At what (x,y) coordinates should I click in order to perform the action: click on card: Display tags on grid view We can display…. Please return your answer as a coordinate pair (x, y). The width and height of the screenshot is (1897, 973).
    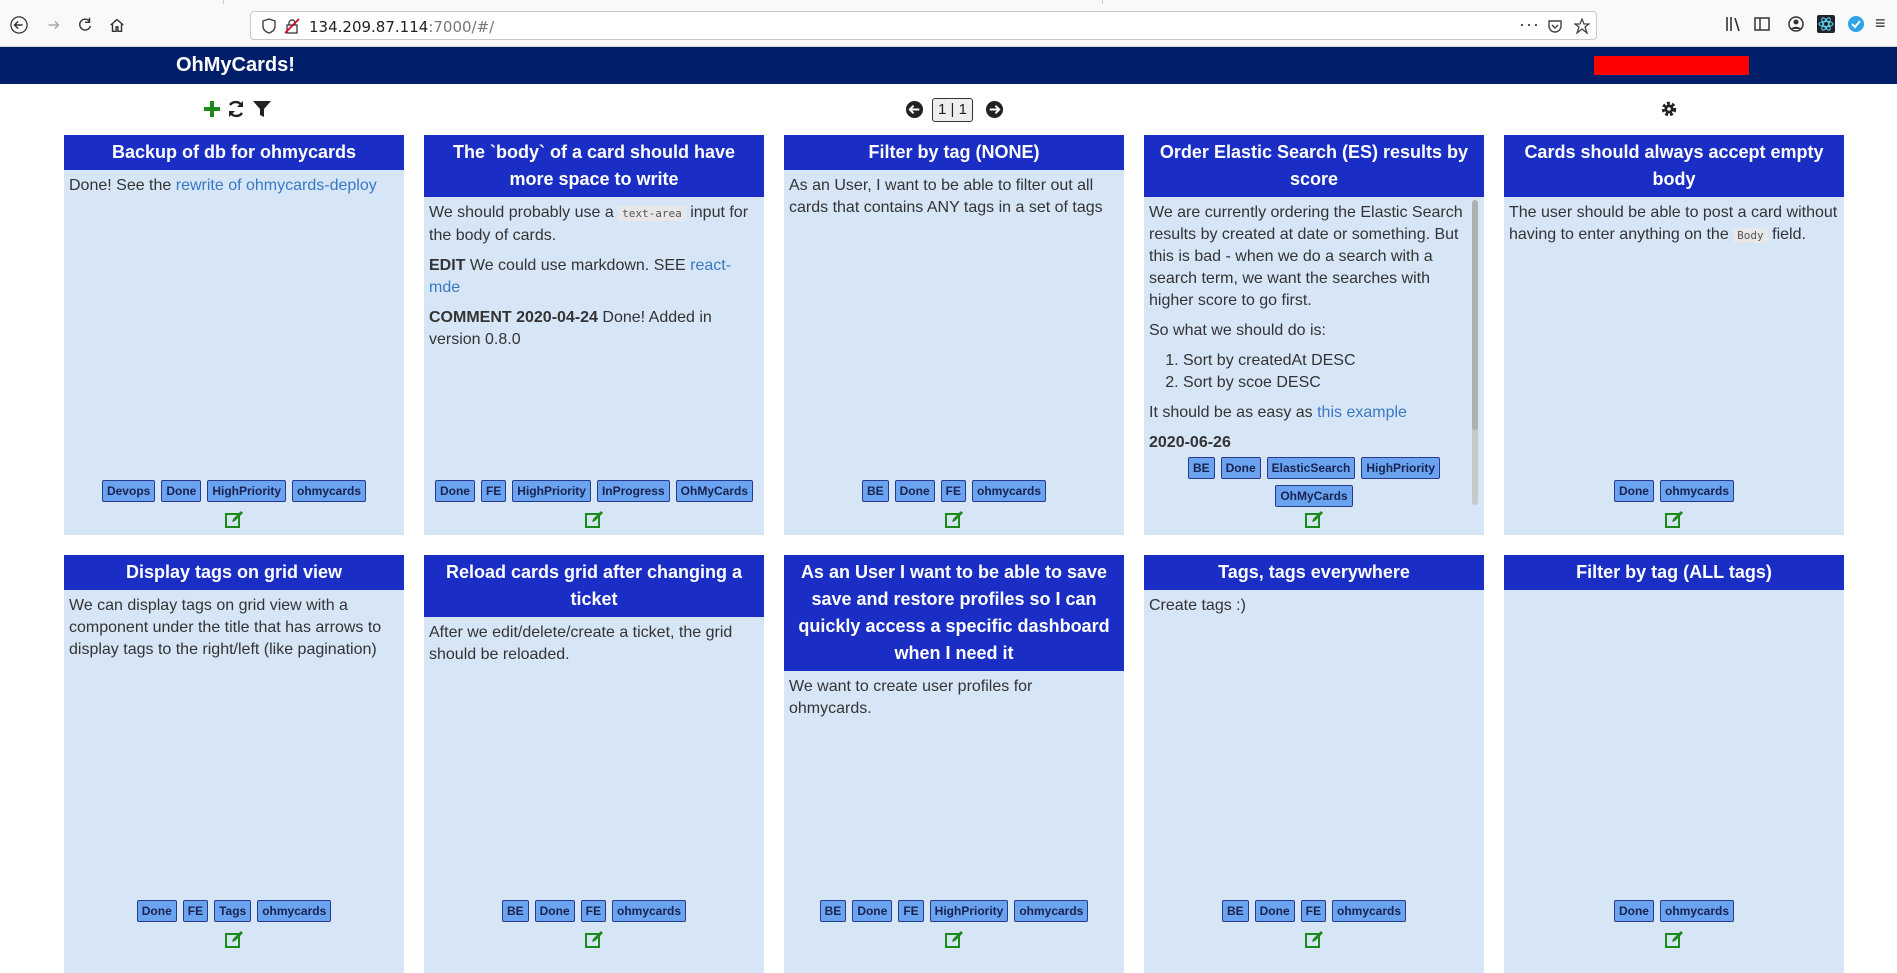
    Looking at the image, I should click on (234, 764).